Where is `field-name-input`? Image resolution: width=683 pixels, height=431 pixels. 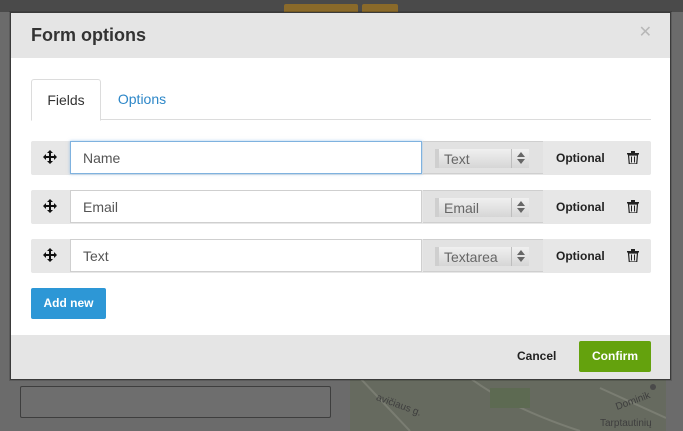
field-name-input is located at coordinates (246, 157).